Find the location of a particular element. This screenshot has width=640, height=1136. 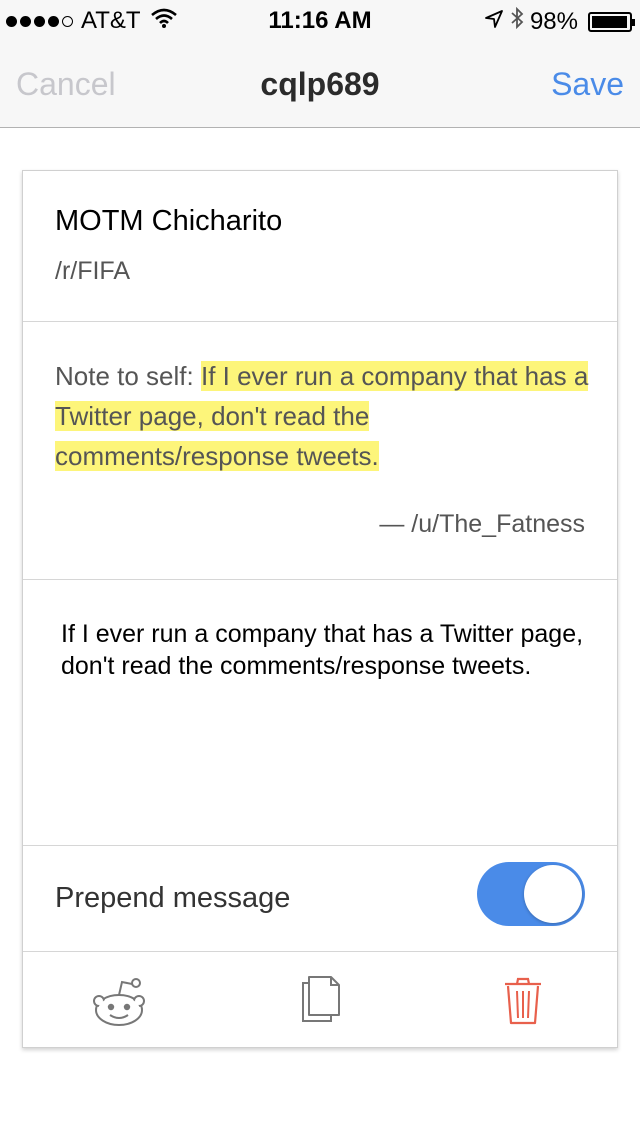

nav-bar: Cancel cqlp689 Save is located at coordinates (320, 84).